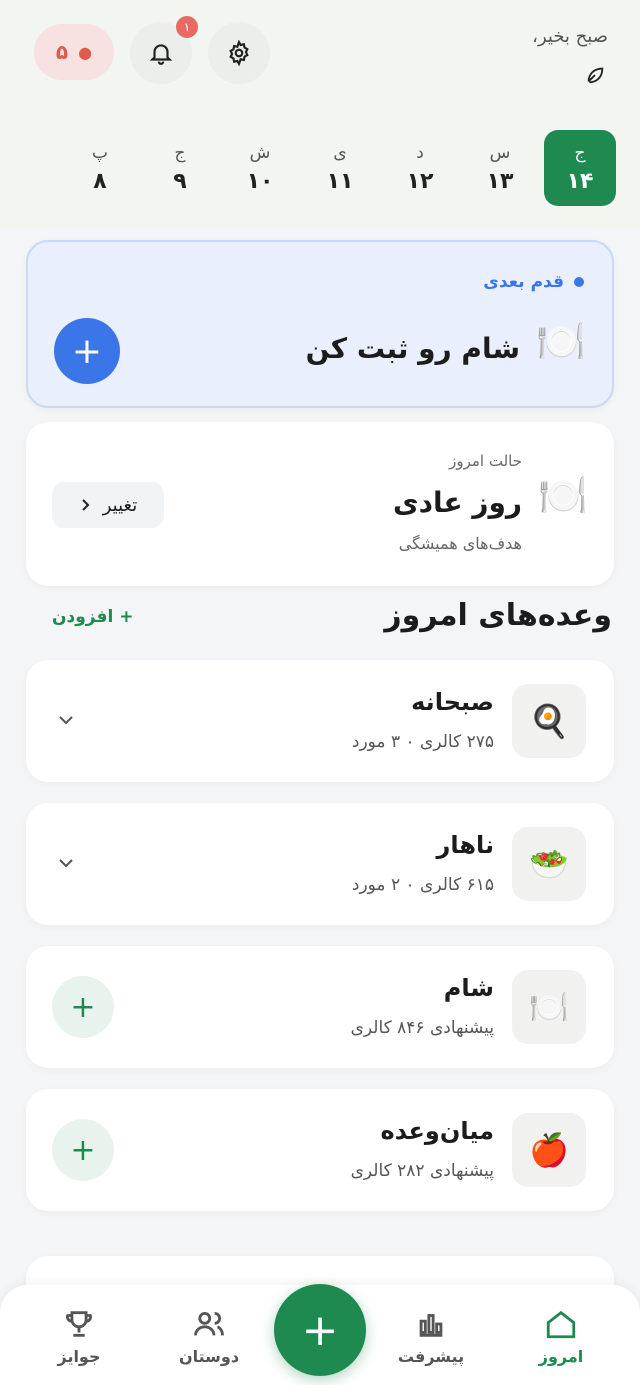 This screenshot has height=1385, width=640. I want to click on day-letter: پ, so click(100, 152).